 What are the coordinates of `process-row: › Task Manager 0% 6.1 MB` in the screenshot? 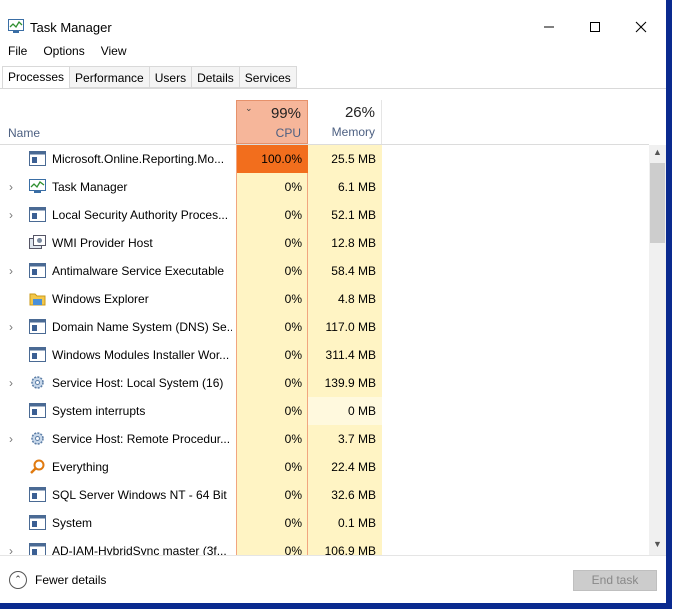 It's located at (324, 187).